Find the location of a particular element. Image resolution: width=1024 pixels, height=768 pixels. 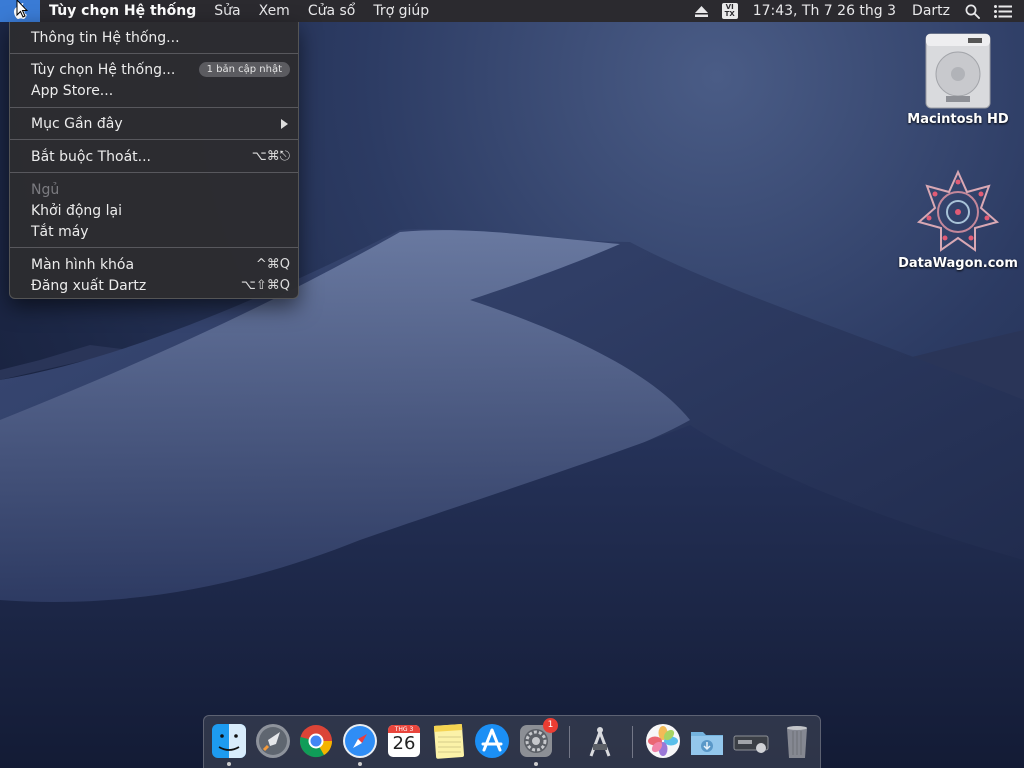

chrome-icon is located at coordinates (316, 741).